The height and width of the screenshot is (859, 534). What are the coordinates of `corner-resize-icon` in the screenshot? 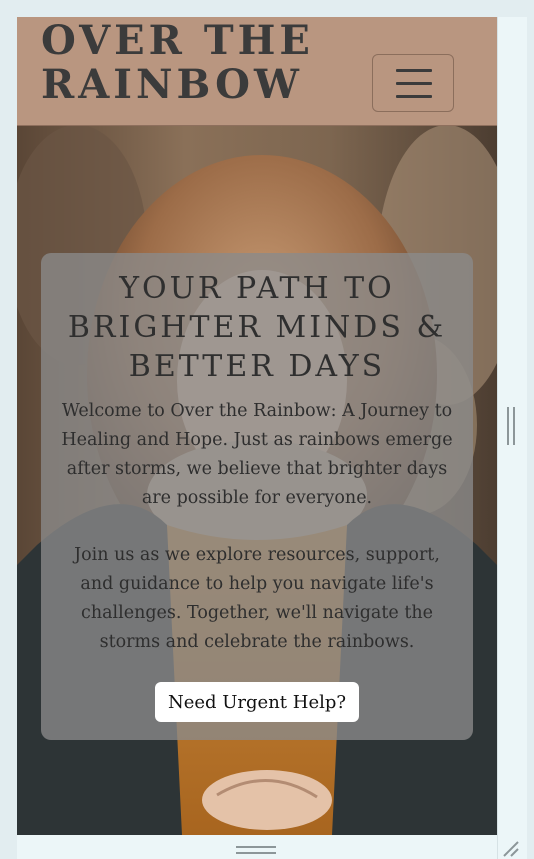 It's located at (511, 848).